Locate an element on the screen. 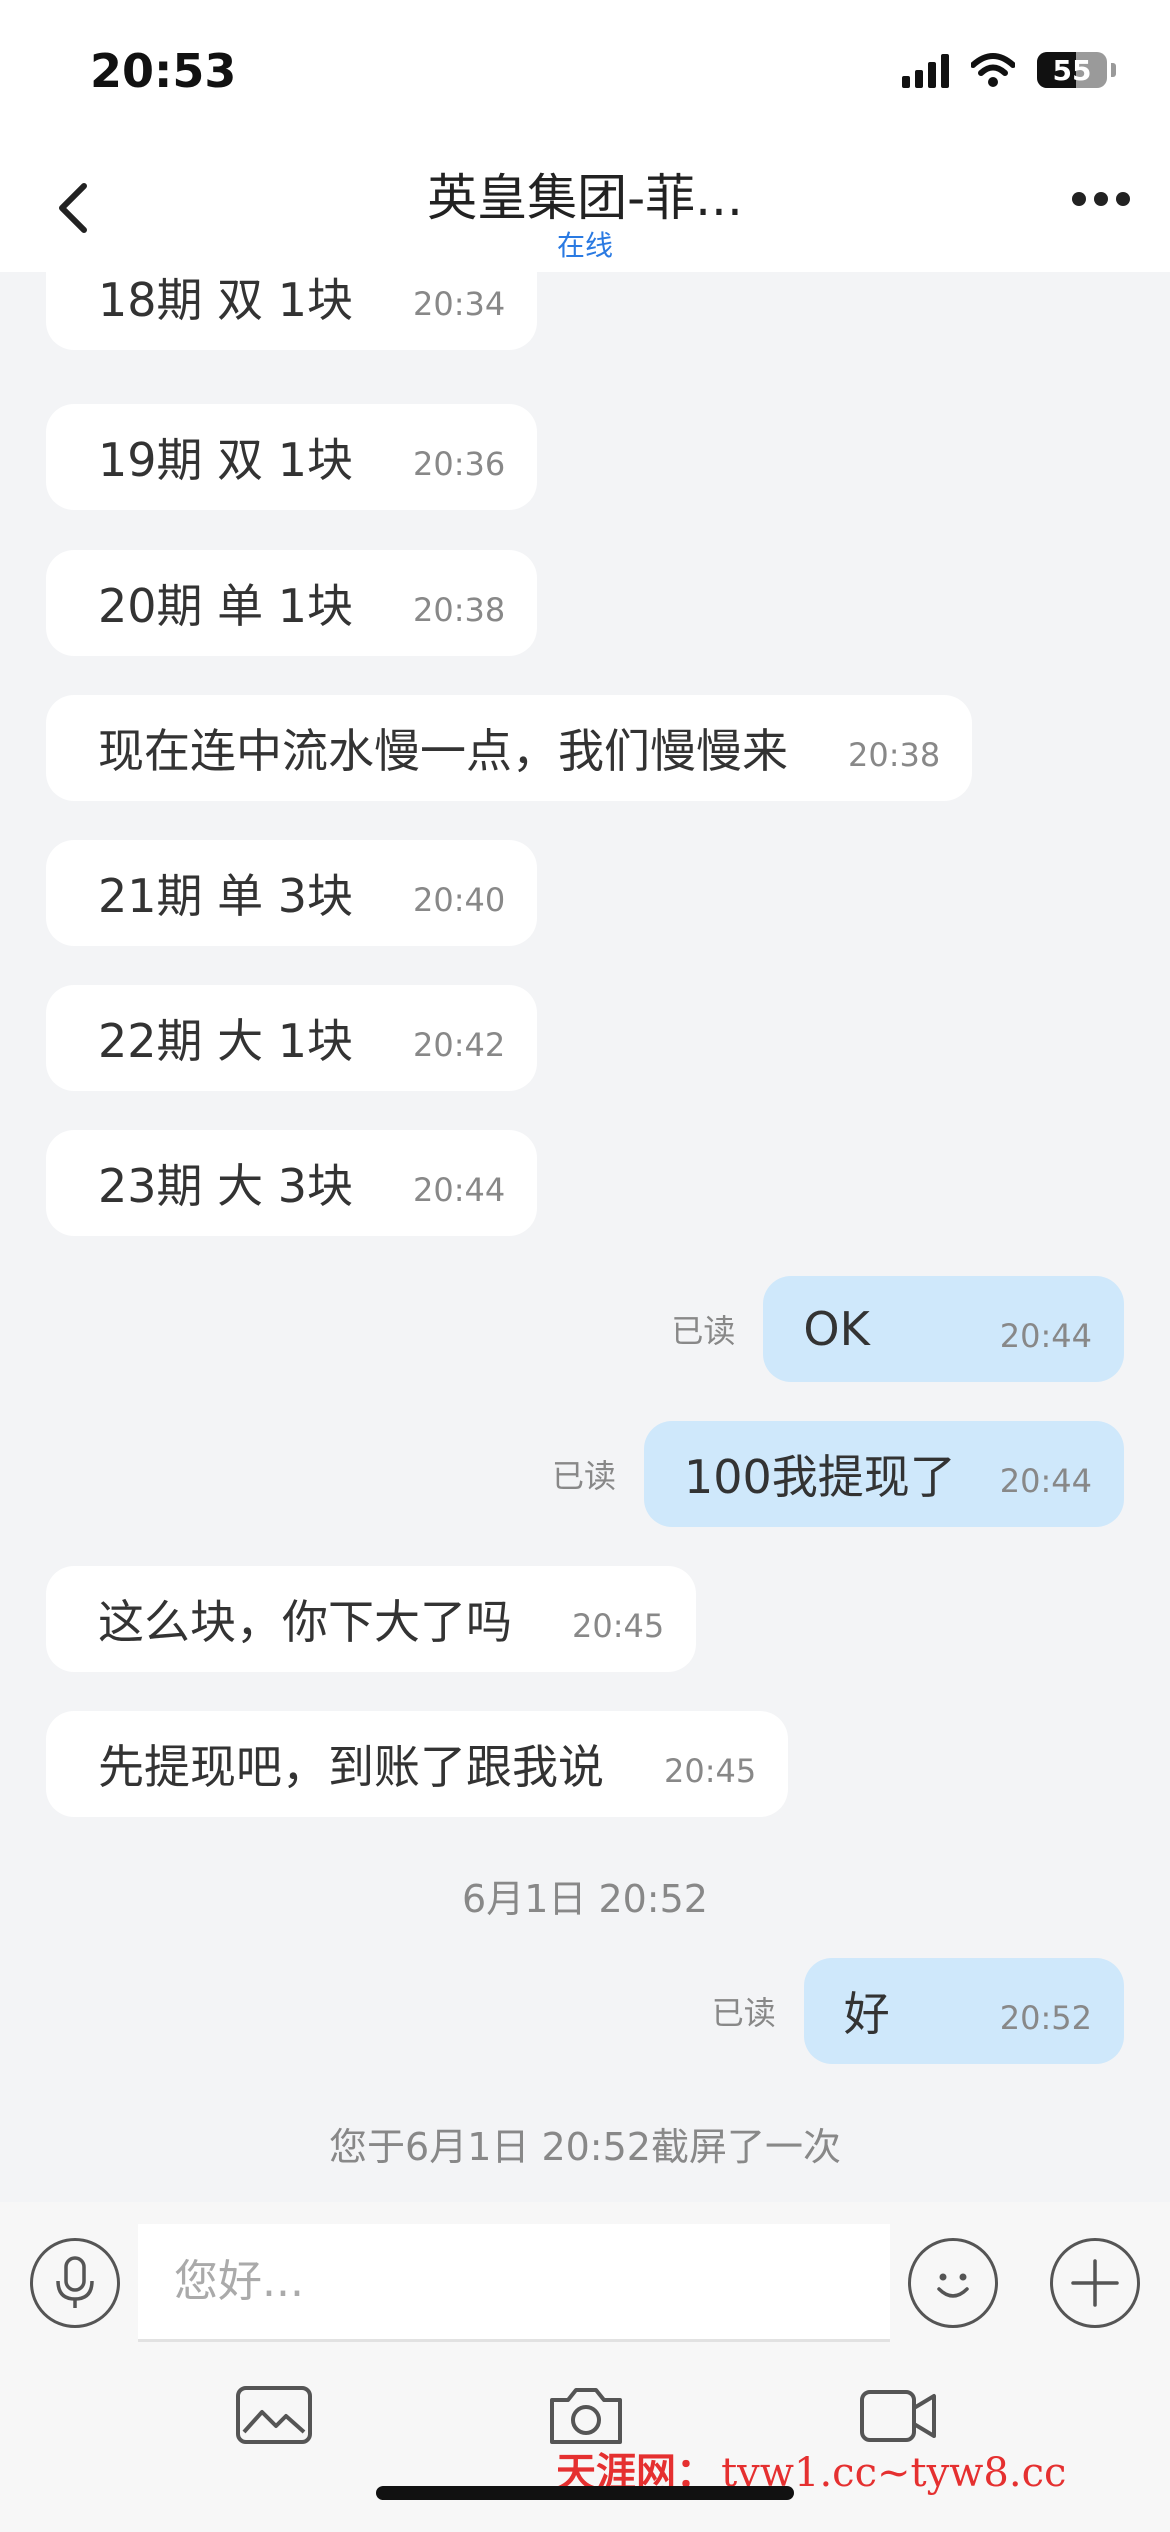 This screenshot has width=1170, height=2532. message-text: 23期 大 3块 is located at coordinates (226, 1186).